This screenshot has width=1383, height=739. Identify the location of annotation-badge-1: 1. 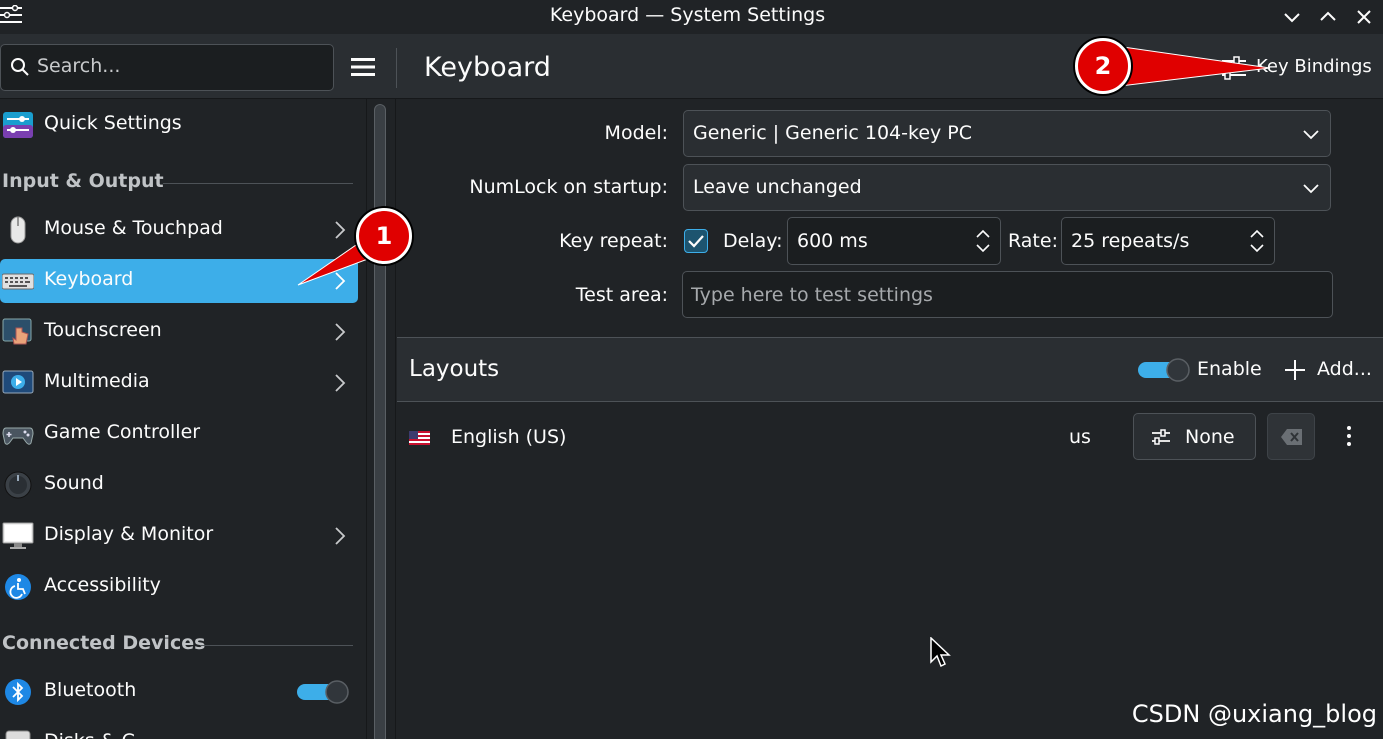
(384, 236).